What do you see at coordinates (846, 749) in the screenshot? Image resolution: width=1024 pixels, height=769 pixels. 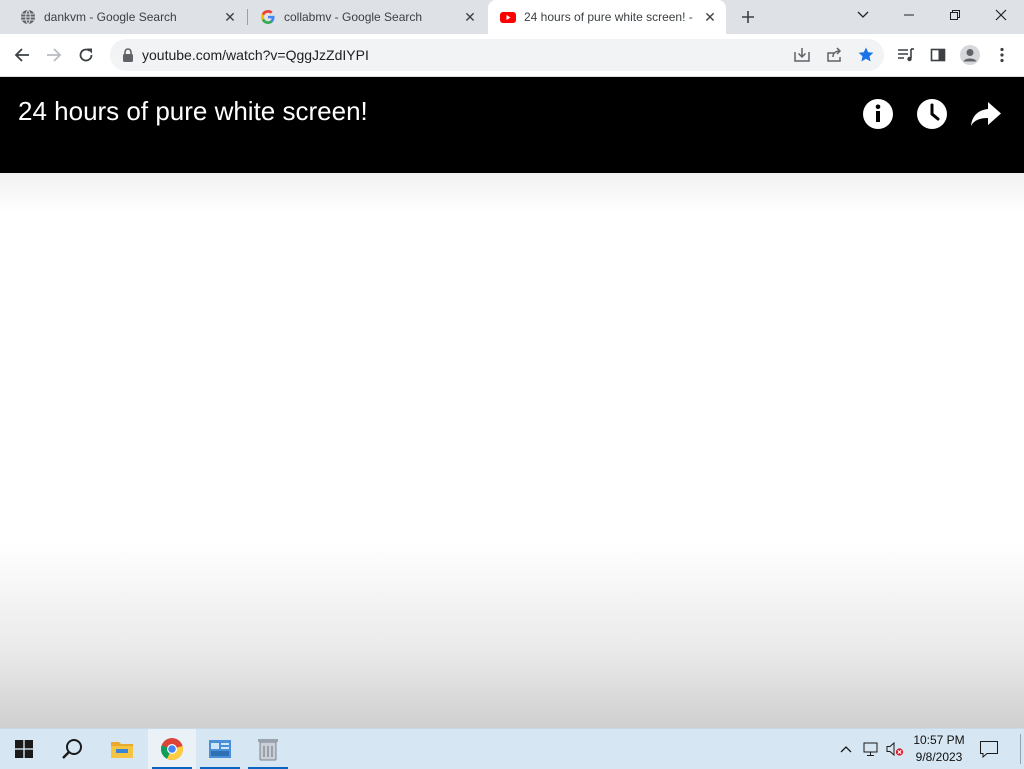 I see `show-hidden-icons-chevron-icon` at bounding box center [846, 749].